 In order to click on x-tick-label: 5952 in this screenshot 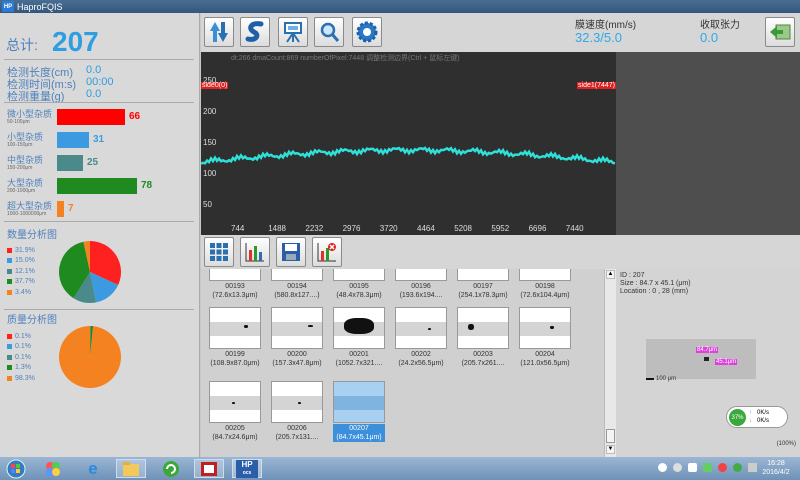, I will do `click(500, 228)`.